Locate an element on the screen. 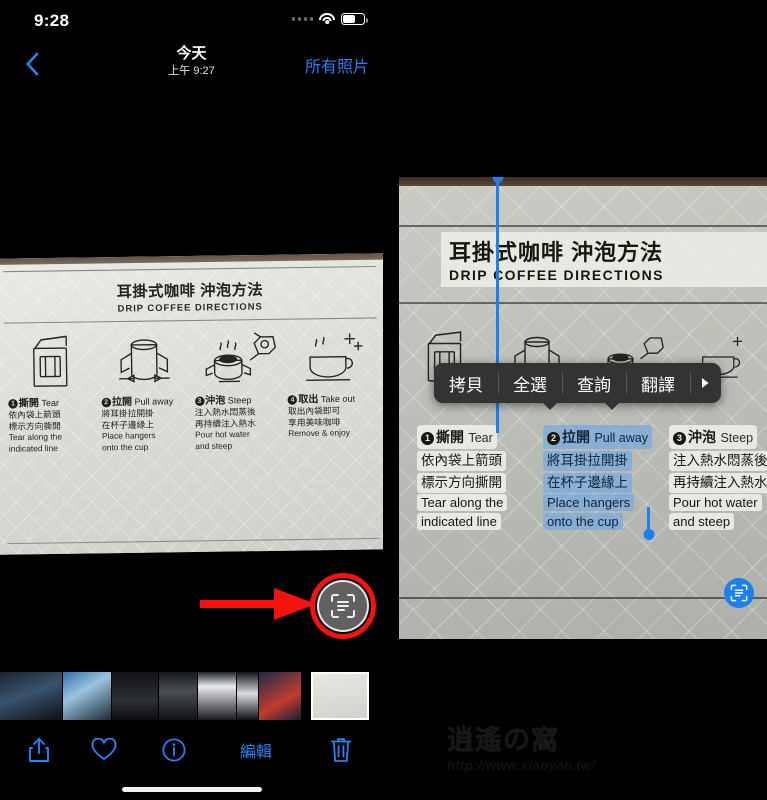  watermark-mark: 逍遙の窩 is located at coordinates (503, 740).